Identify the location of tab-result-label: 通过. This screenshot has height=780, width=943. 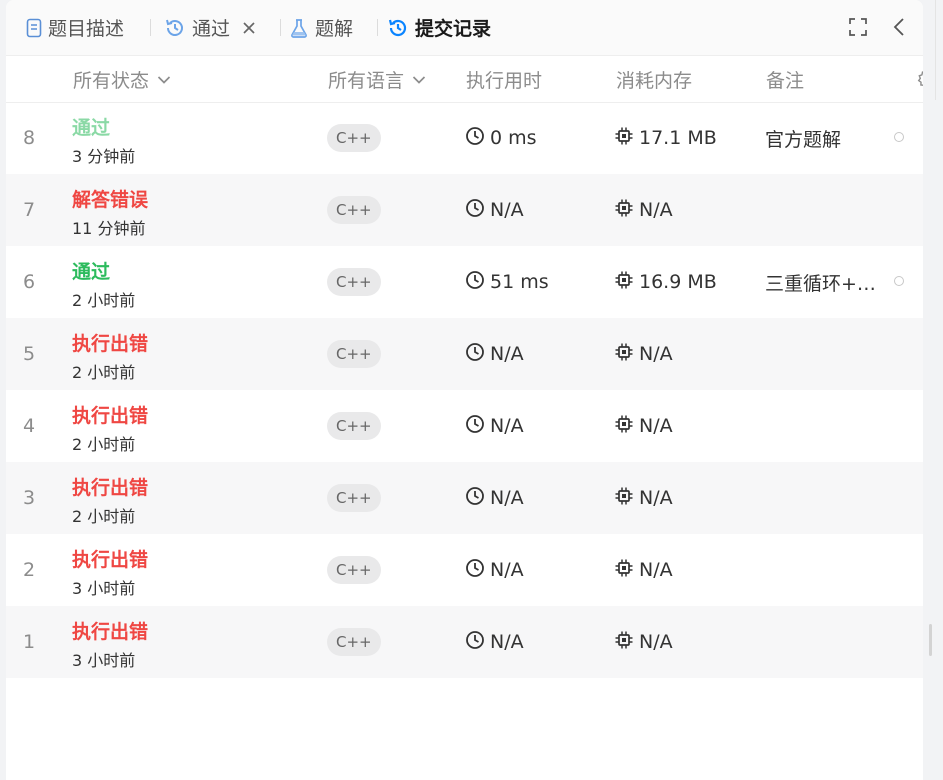
(211, 29).